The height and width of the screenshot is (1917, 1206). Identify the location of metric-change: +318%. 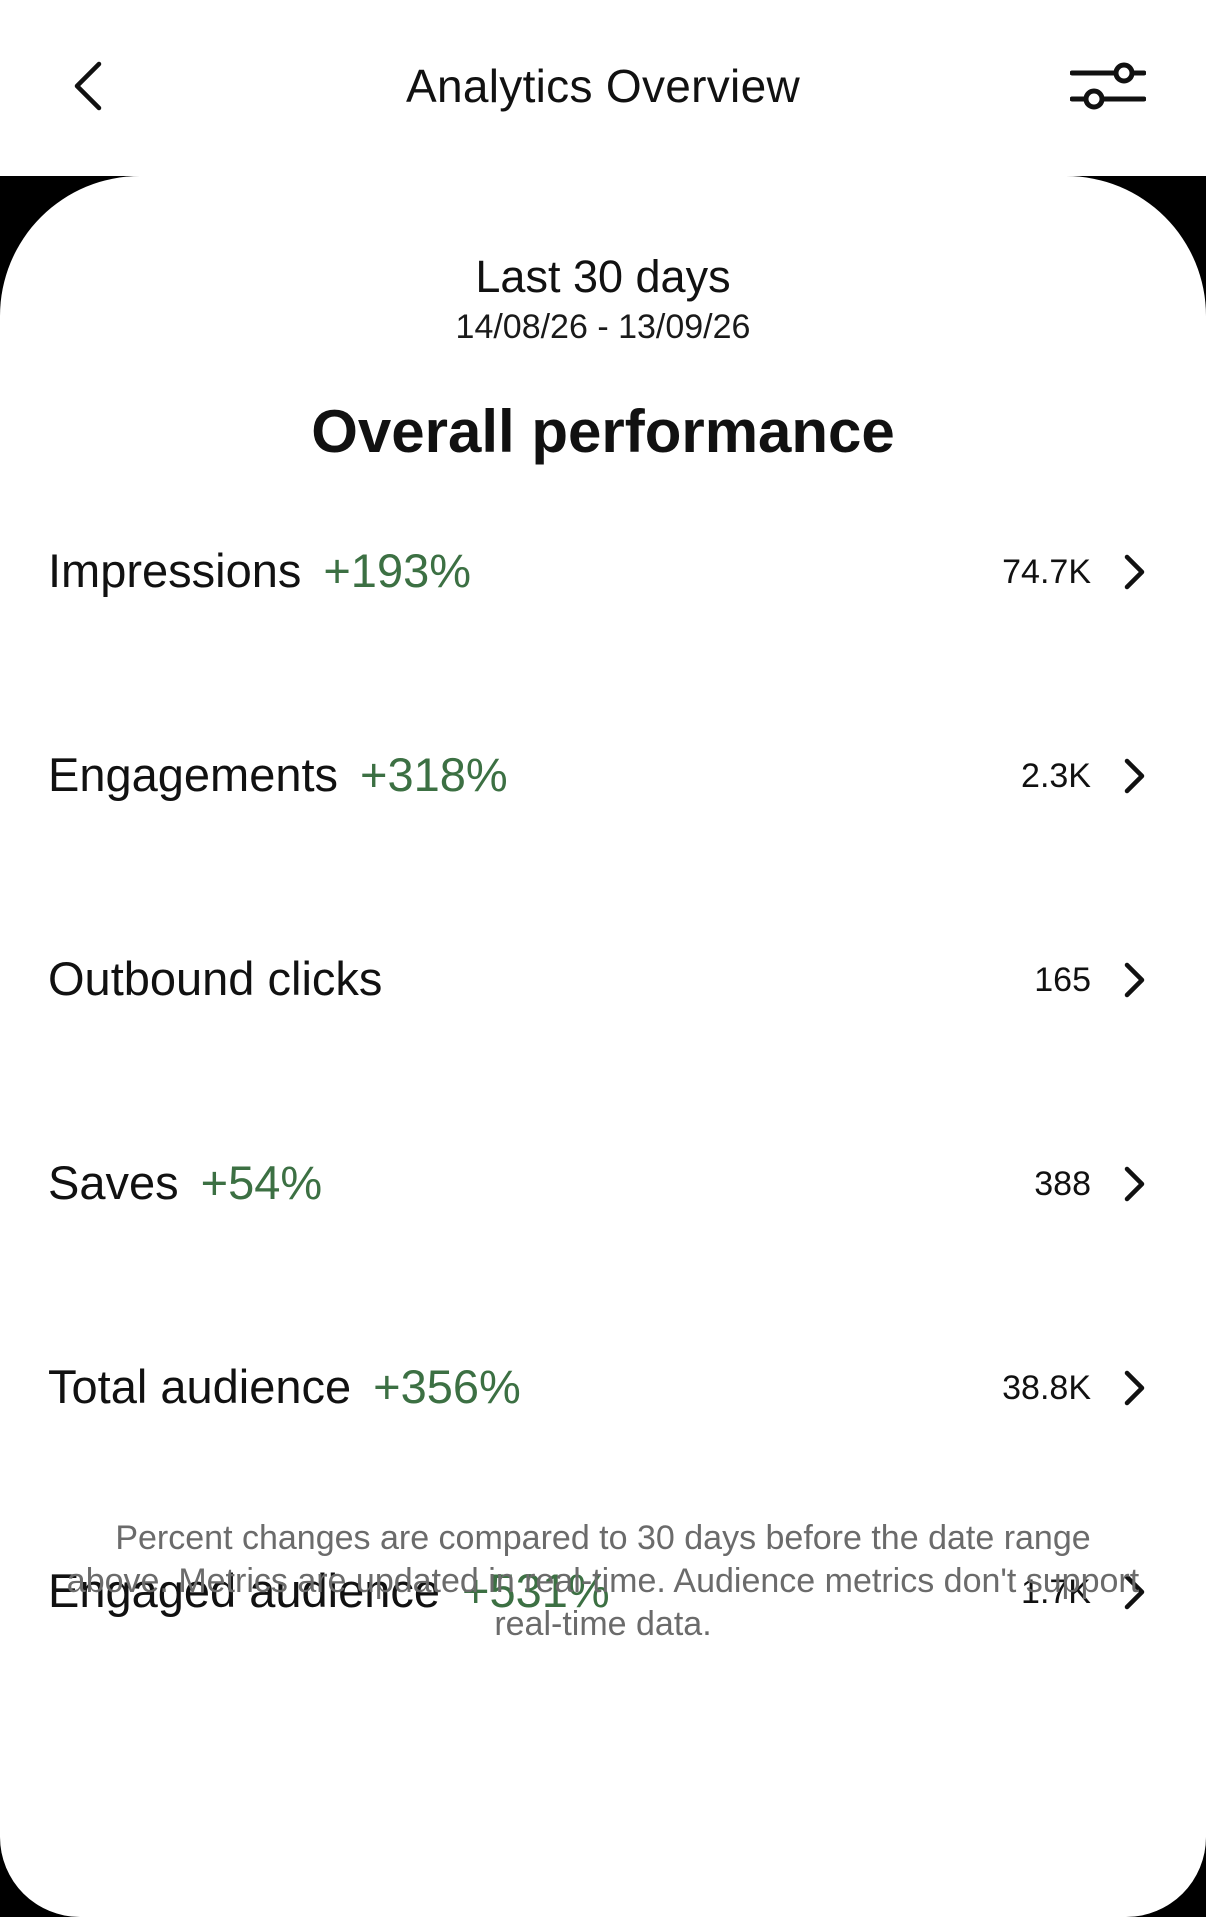
(434, 774).